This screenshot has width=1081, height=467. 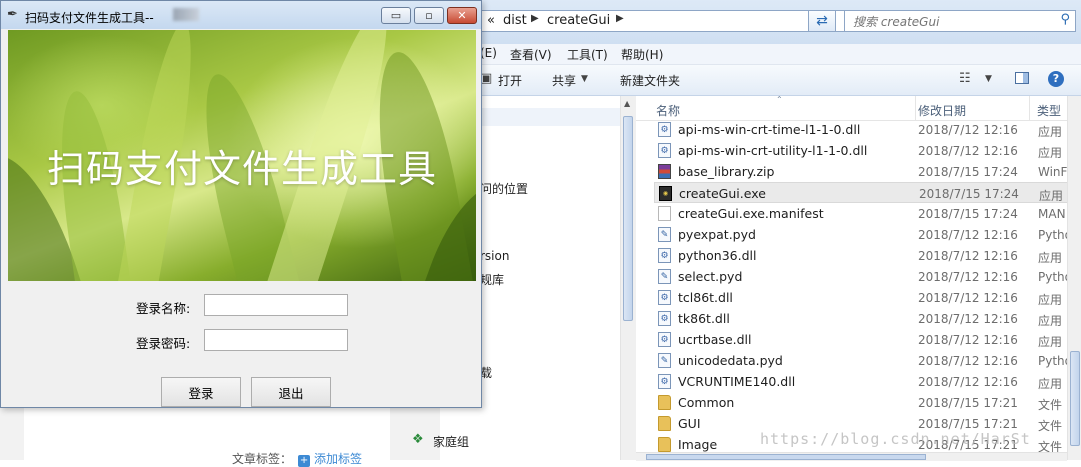 What do you see at coordinates (751, 213) in the screenshot?
I see `file-name: createGui.exe.manifest` at bounding box center [751, 213].